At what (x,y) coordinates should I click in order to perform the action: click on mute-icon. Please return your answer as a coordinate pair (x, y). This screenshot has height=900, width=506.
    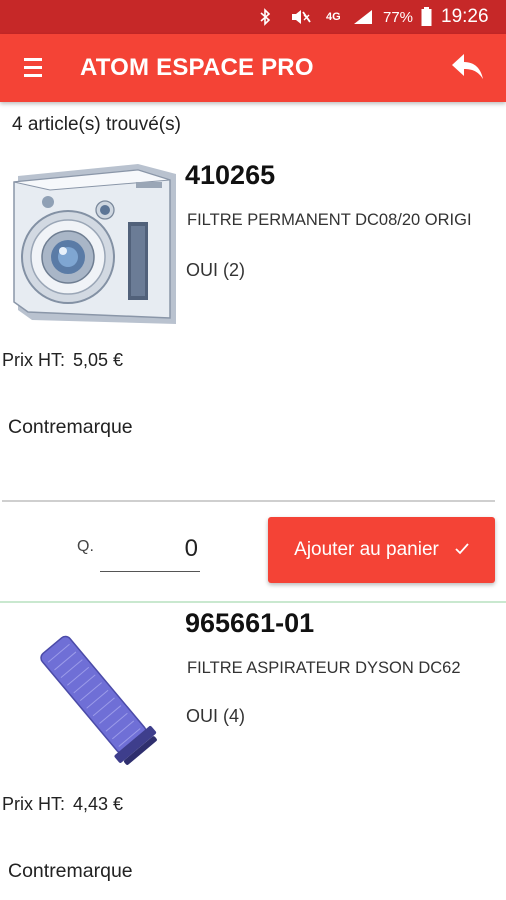
    Looking at the image, I should click on (301, 17).